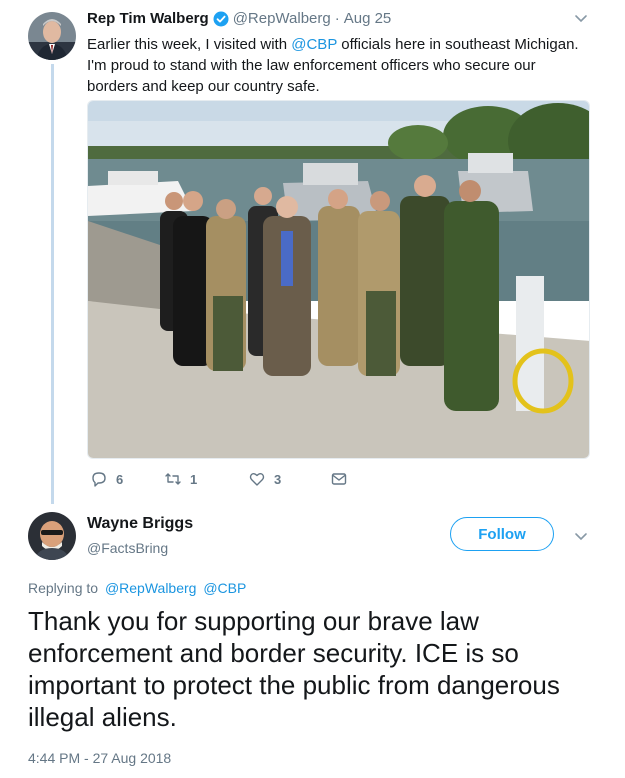 This screenshot has height=778, width=625. What do you see at coordinates (52, 36) in the screenshot?
I see `avatar-walberg` at bounding box center [52, 36].